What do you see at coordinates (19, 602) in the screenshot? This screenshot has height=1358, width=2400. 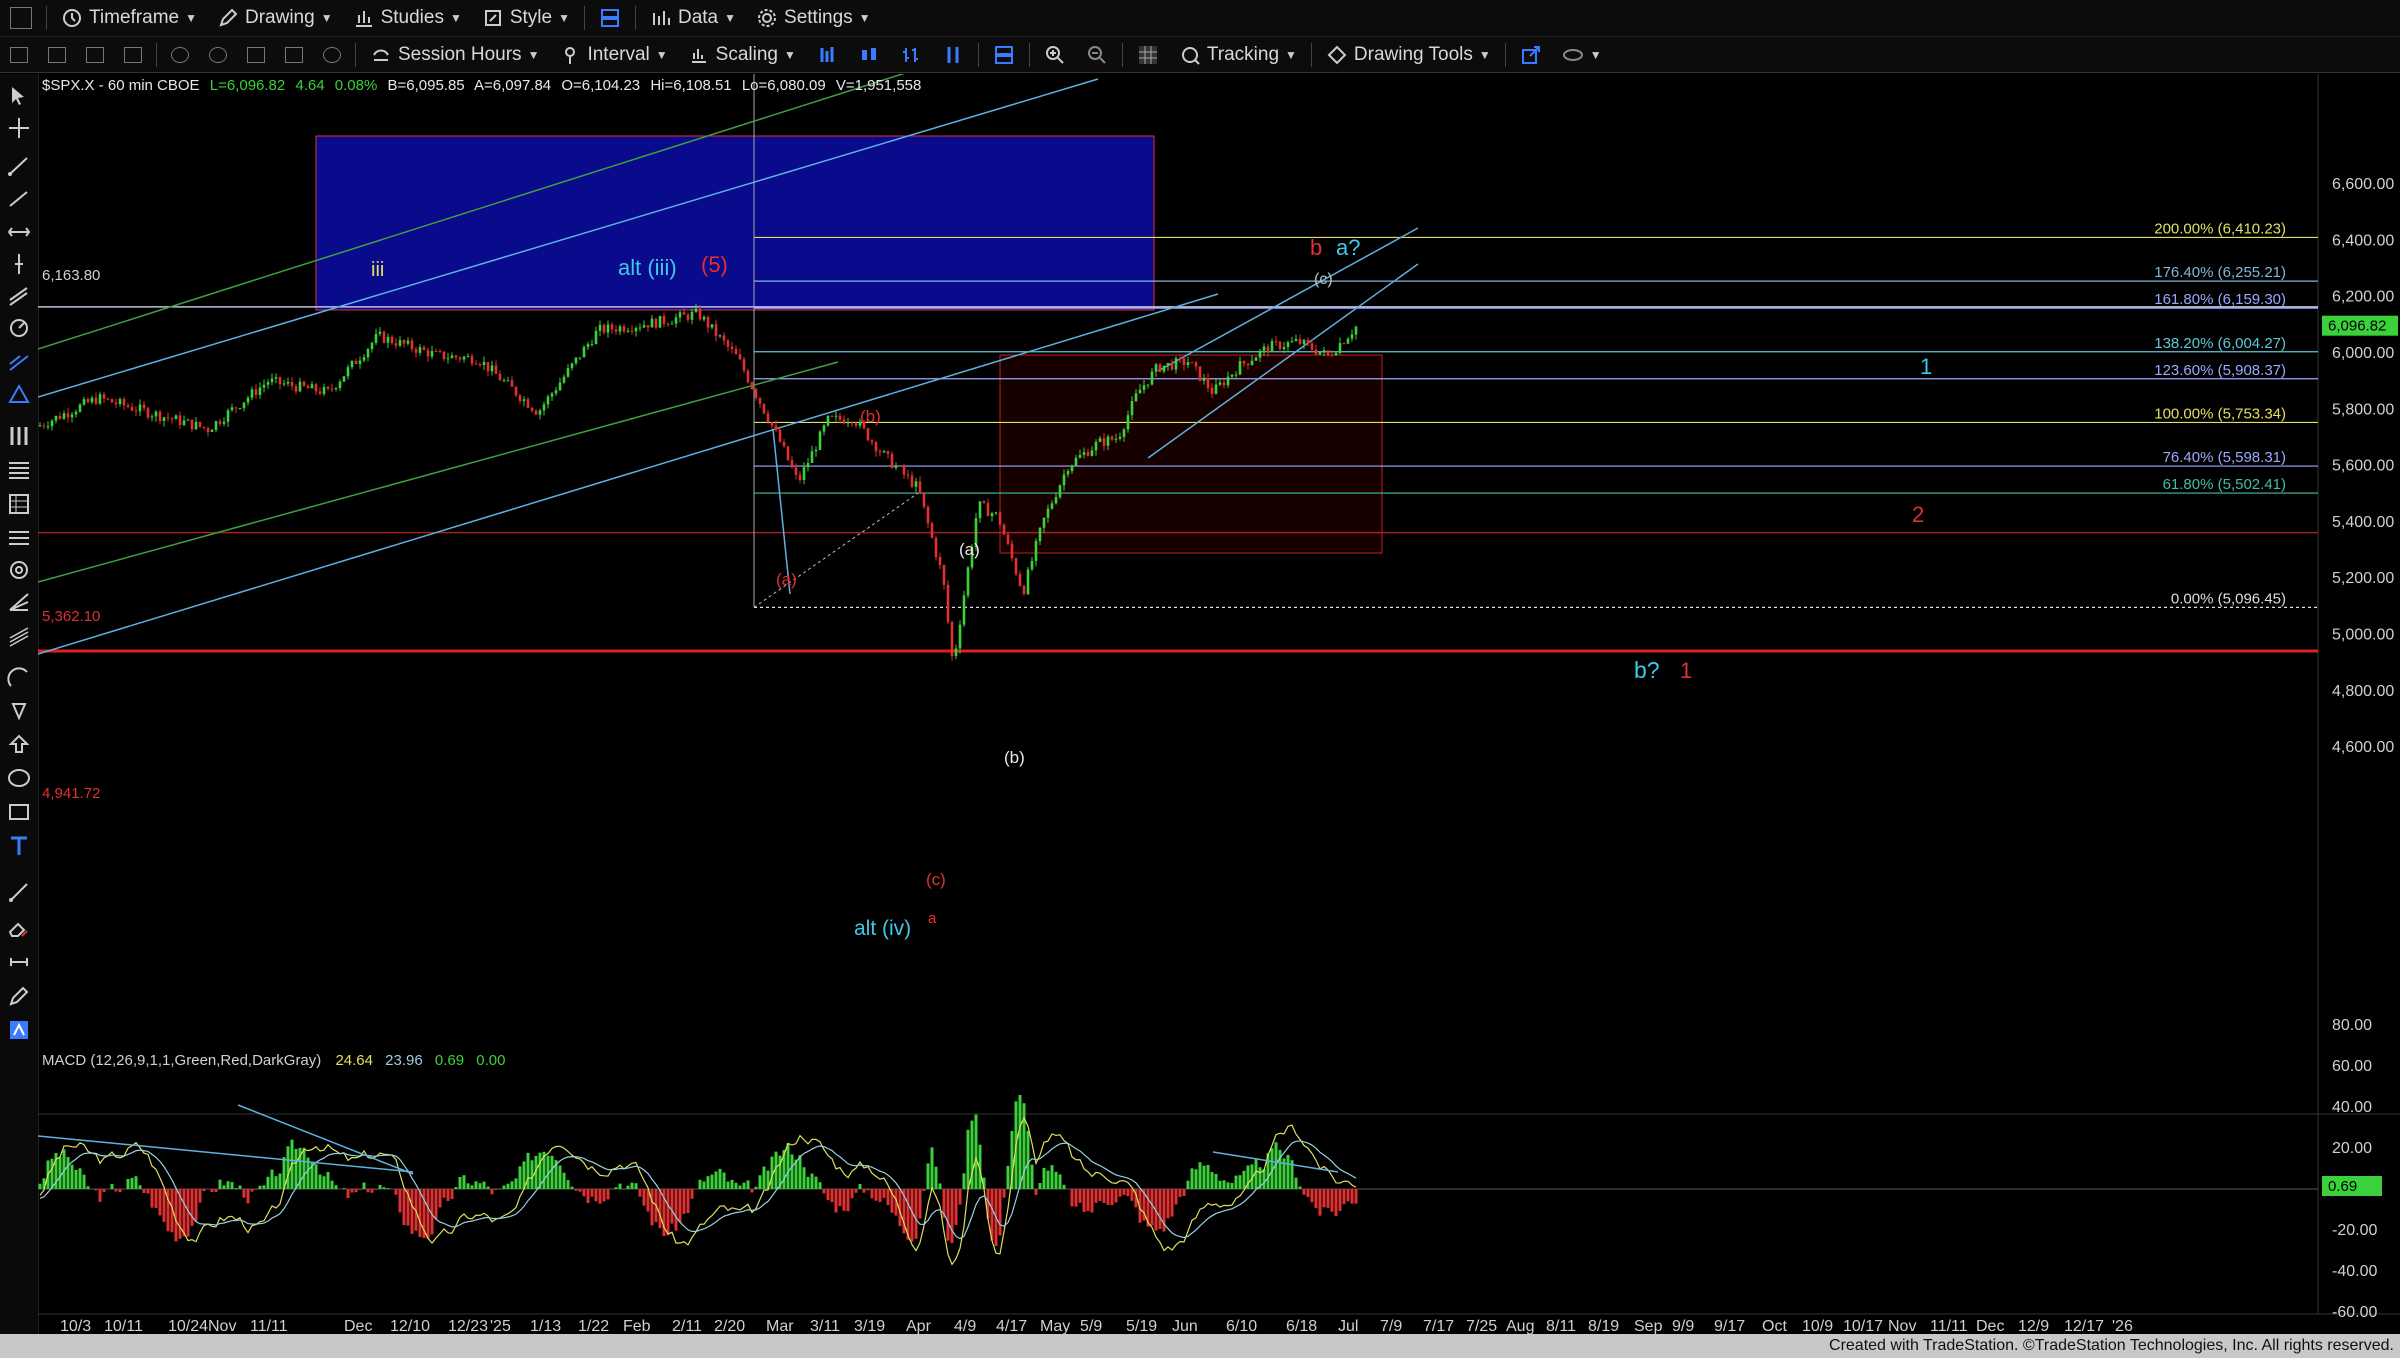 I see `speed-lines-icon` at bounding box center [19, 602].